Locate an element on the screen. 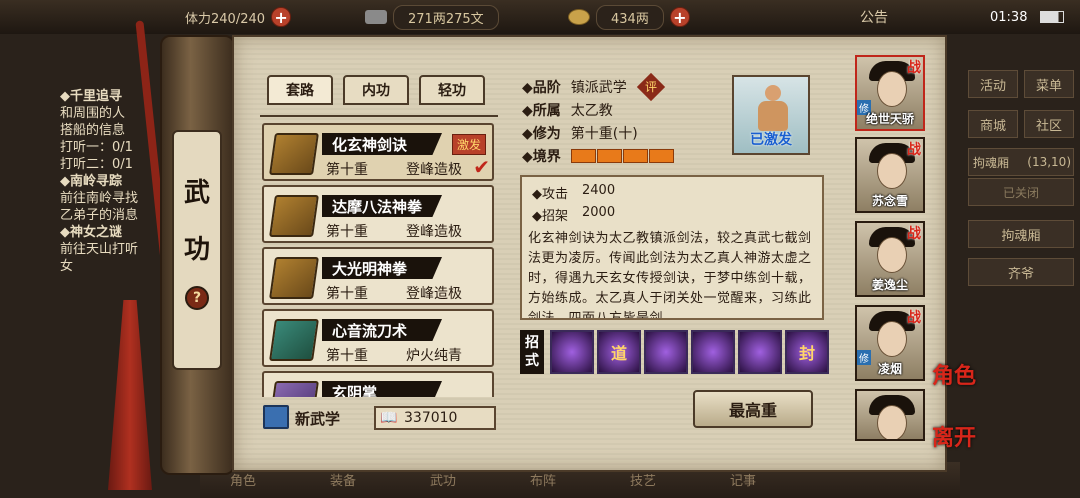 The width and height of the screenshot is (1080, 498). hero-card: 战 姜逸尘 is located at coordinates (890, 259).